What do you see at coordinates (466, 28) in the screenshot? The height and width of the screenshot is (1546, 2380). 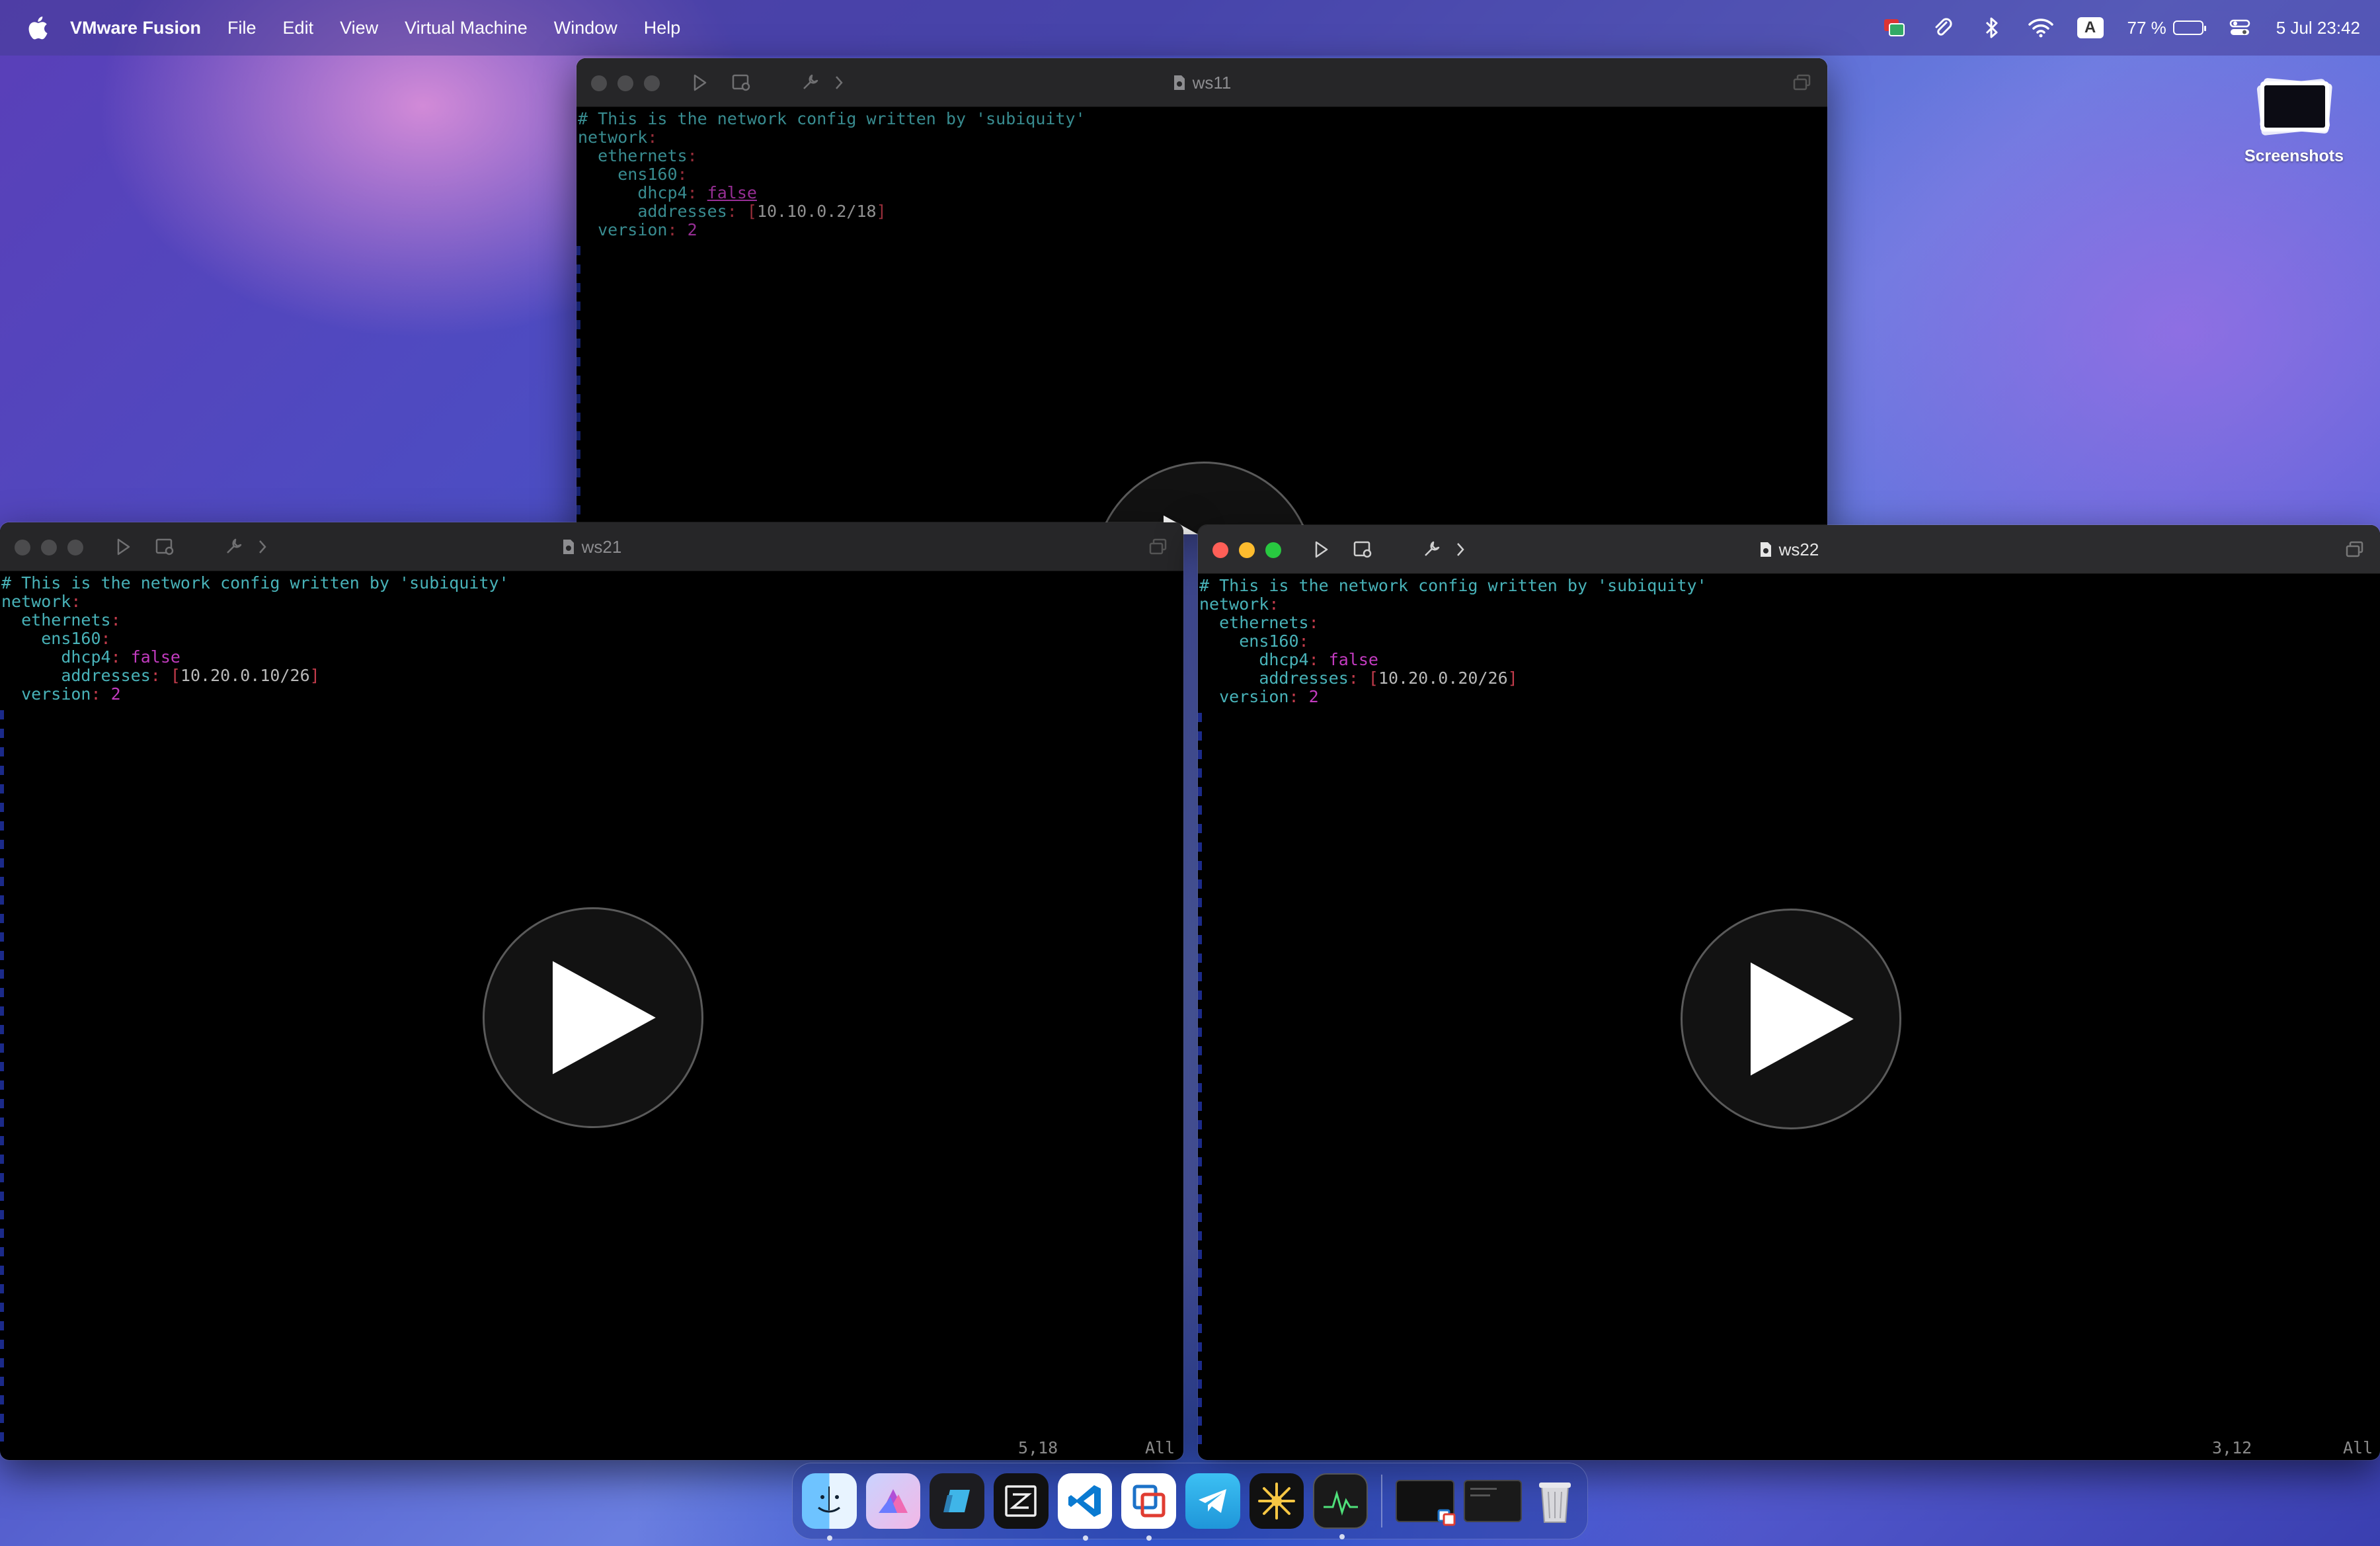 I see `menu-virtual-machine: Virtual Machine` at bounding box center [466, 28].